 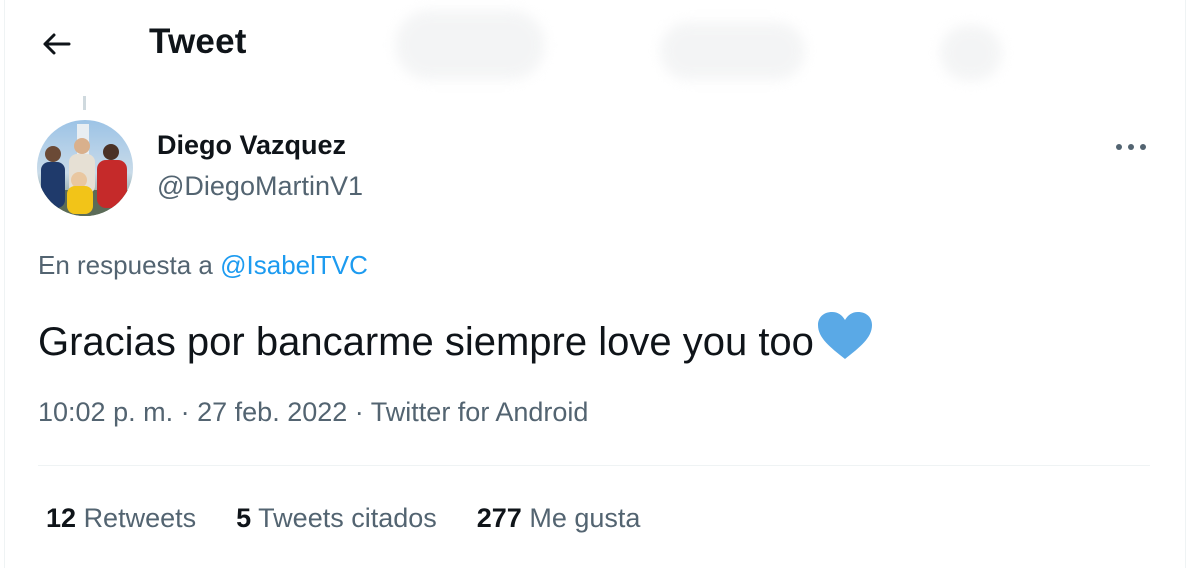 What do you see at coordinates (585, 518) in the screenshot?
I see `likes-label: Me gusta` at bounding box center [585, 518].